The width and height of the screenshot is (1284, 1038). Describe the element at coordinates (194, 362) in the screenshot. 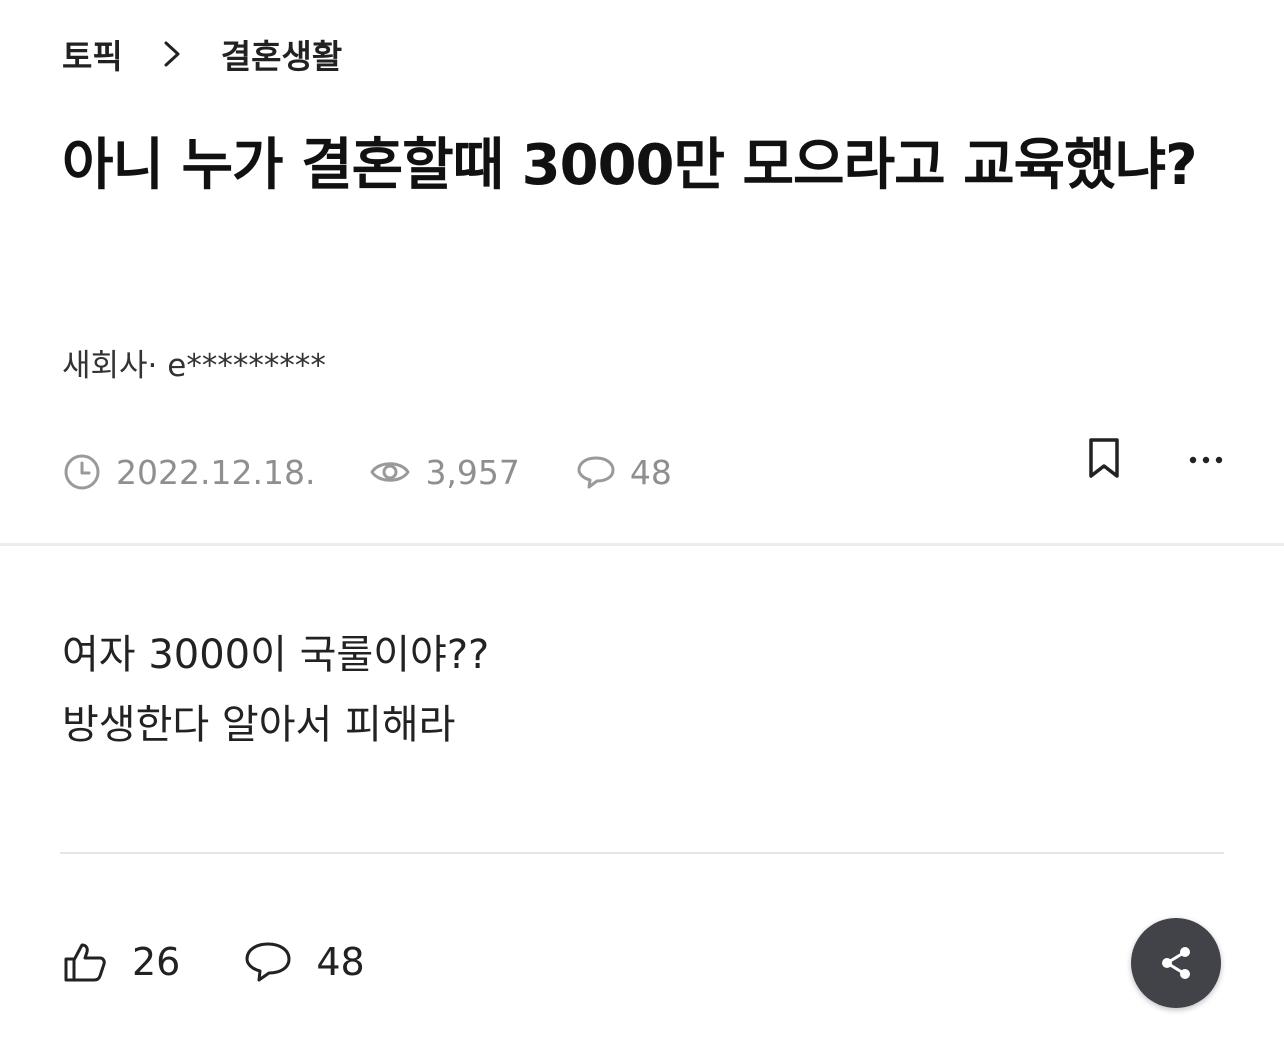

I see `post-author: 새회사· e*********` at that location.